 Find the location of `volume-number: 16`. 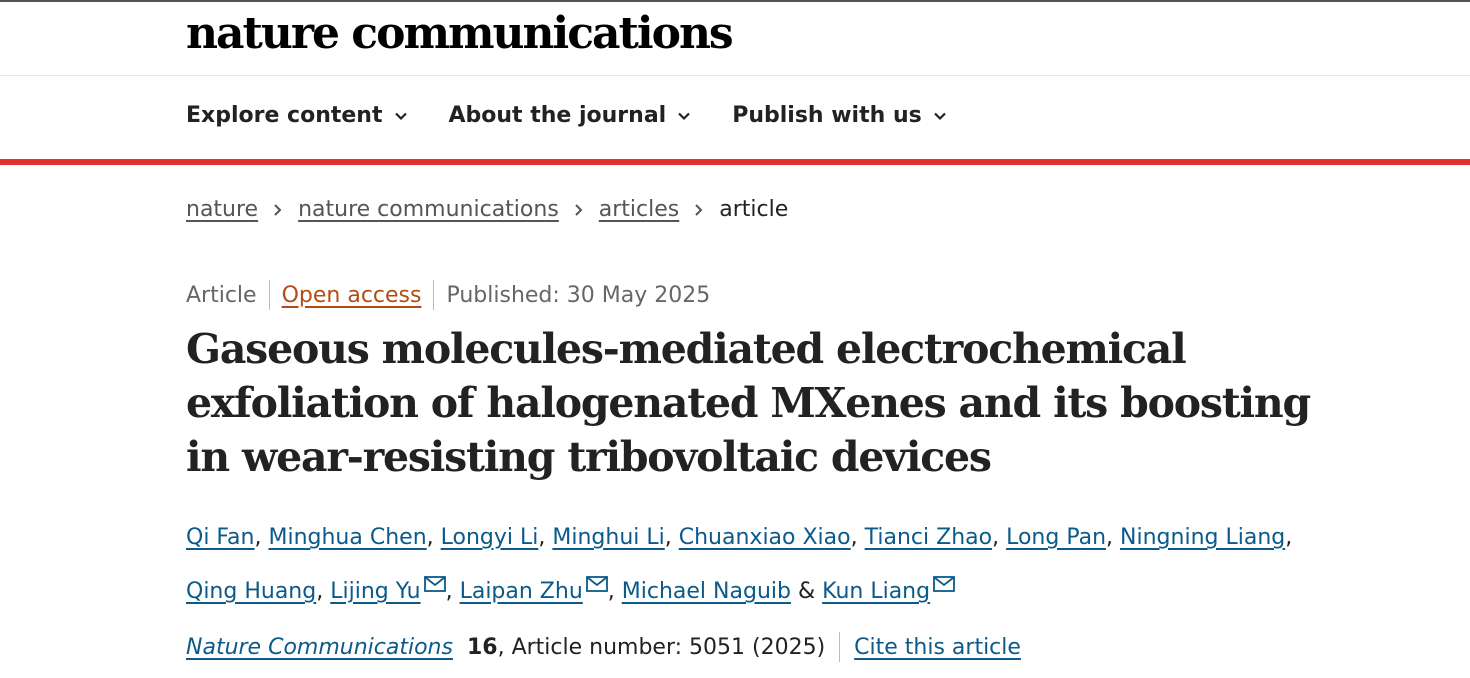

volume-number: 16 is located at coordinates (482, 647).